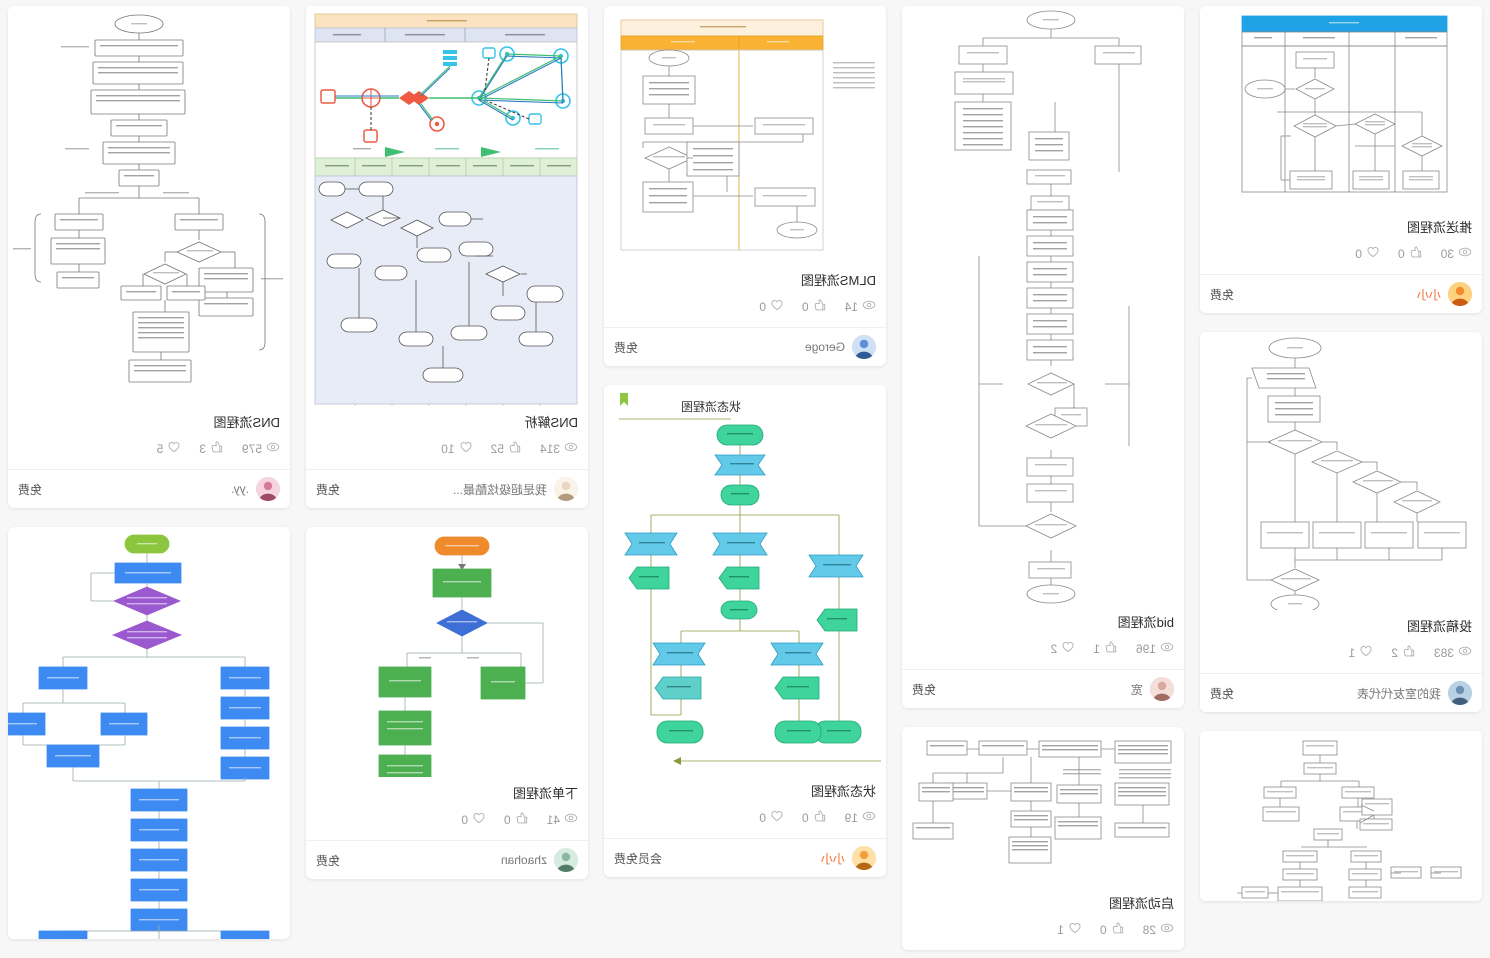  I want to click on template-card: bid流程图 196 1 2 宽 免费, so click(1043, 357).